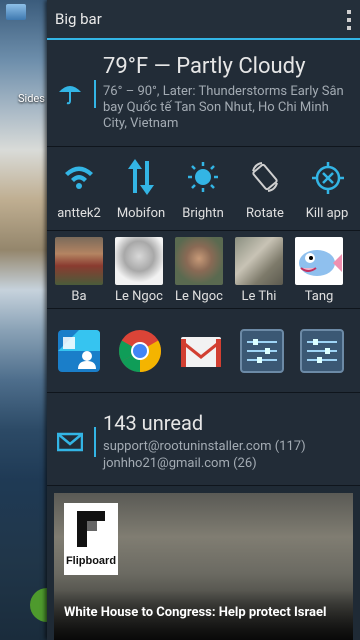  I want to click on wifi-icon, so click(79, 177).